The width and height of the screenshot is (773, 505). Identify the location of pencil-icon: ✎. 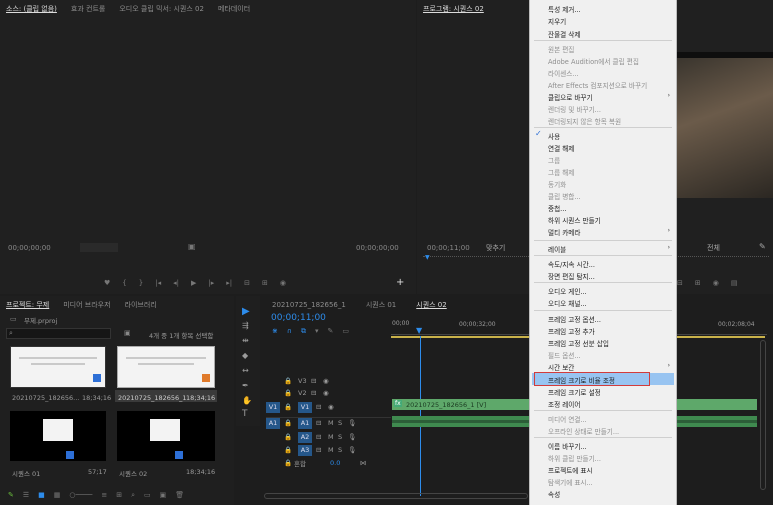
(11, 495).